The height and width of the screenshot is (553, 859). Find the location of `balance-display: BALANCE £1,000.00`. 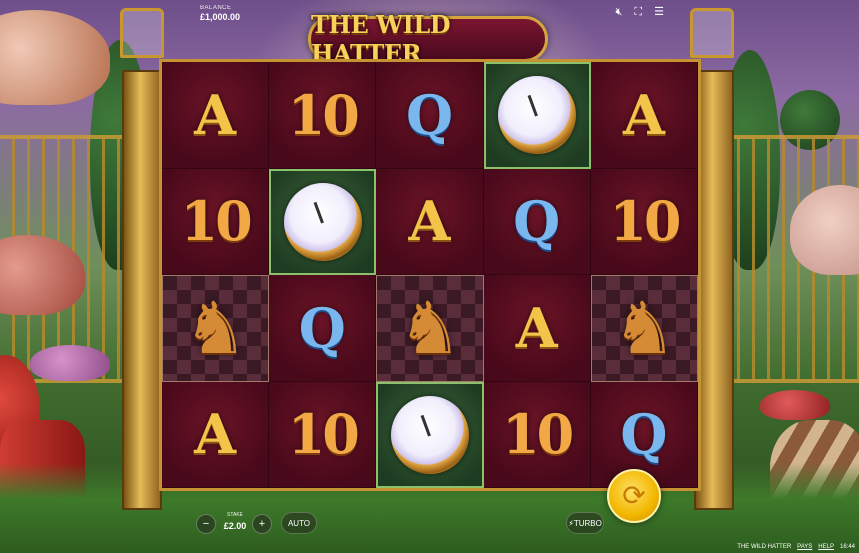

balance-display: BALANCE £1,000.00 is located at coordinates (220, 13).